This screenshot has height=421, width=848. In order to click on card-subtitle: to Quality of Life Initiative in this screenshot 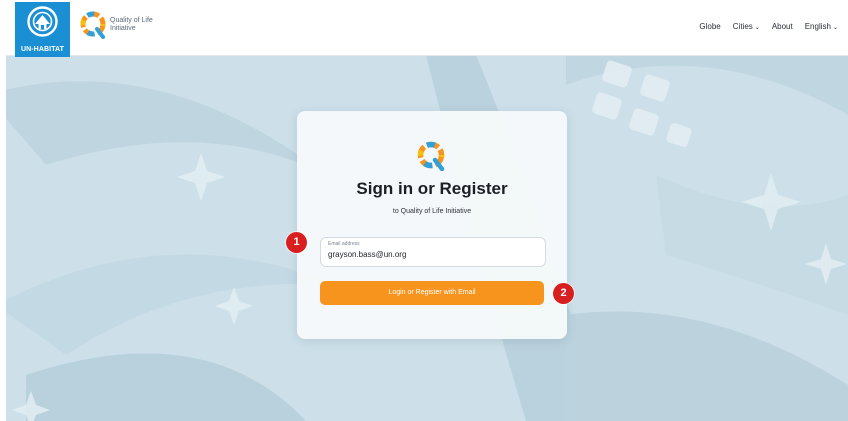, I will do `click(432, 211)`.